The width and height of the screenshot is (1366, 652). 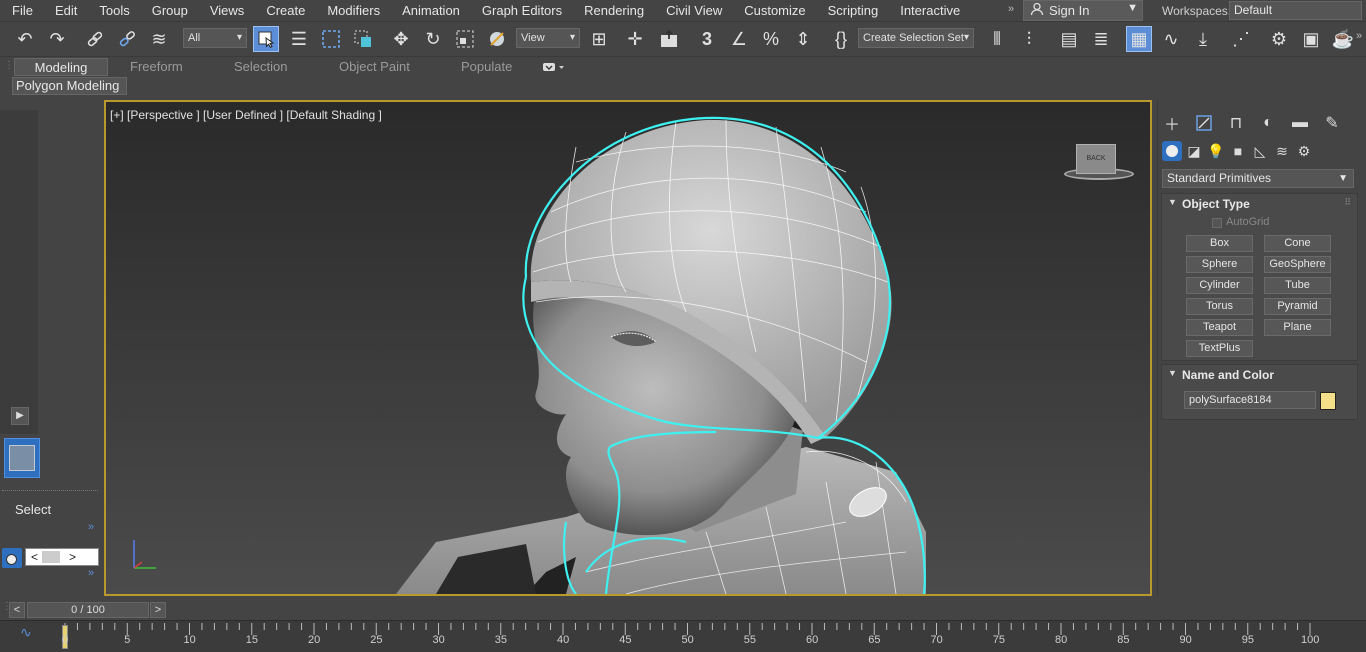 What do you see at coordinates (1204, 123) in the screenshot?
I see `modify-tab-icon` at bounding box center [1204, 123].